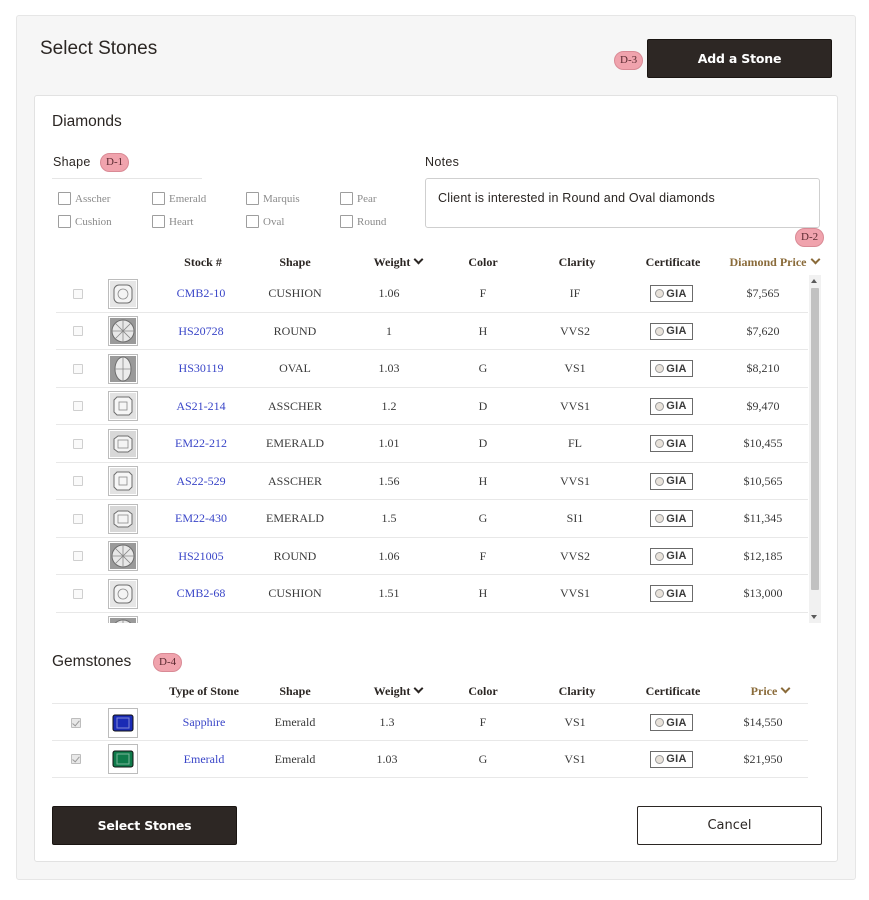  What do you see at coordinates (201, 293) in the screenshot?
I see `stock-cell: CMB2-10` at bounding box center [201, 293].